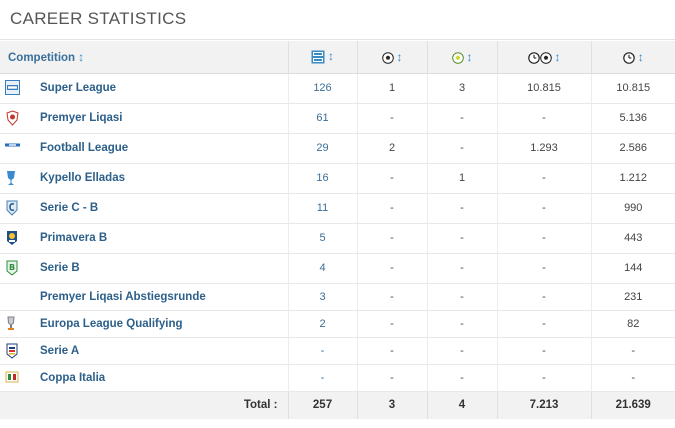 The height and width of the screenshot is (428, 675). I want to click on competition-link: Premyer Liqasi, so click(81, 118).